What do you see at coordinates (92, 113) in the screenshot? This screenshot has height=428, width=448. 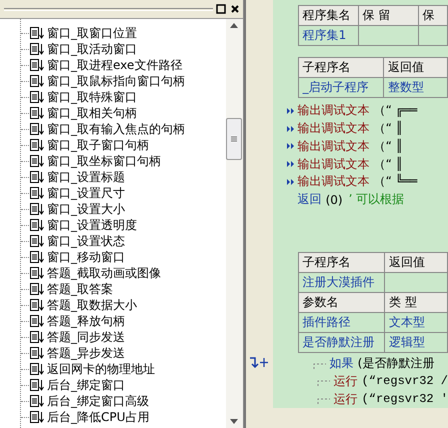 I see `tree-item: 窗口_取相关句柄` at bounding box center [92, 113].